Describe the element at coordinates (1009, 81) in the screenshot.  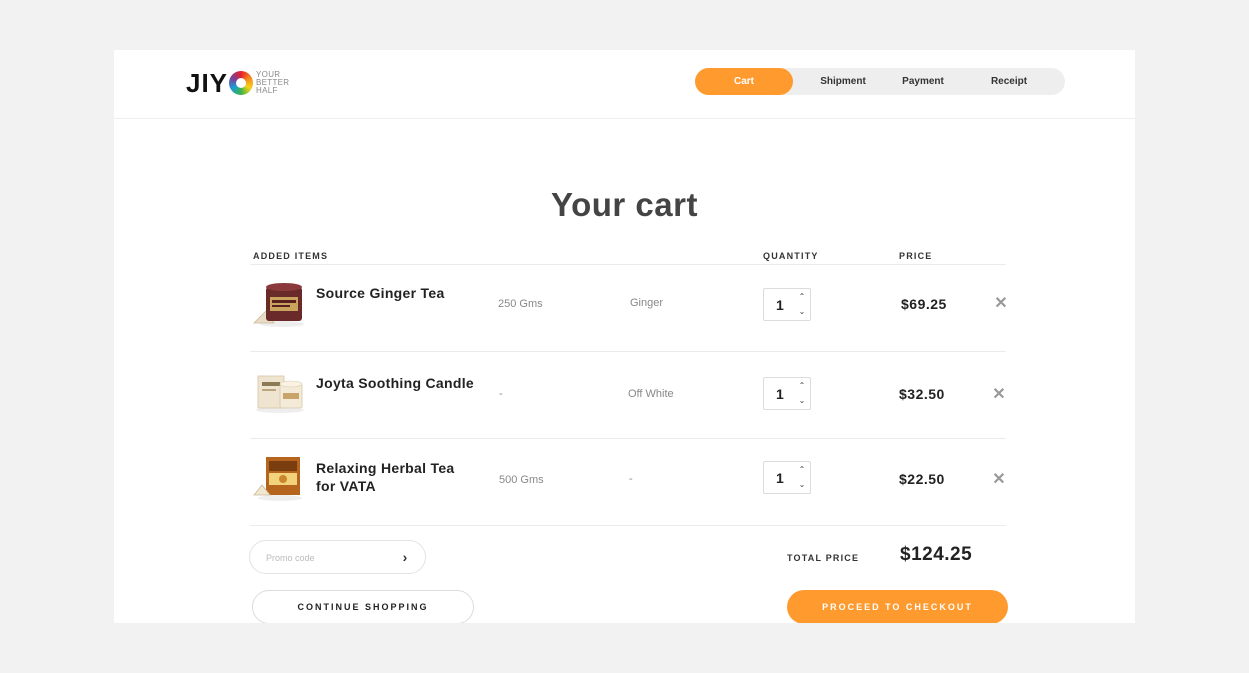
I see `step-receipt: Receipt` at that location.